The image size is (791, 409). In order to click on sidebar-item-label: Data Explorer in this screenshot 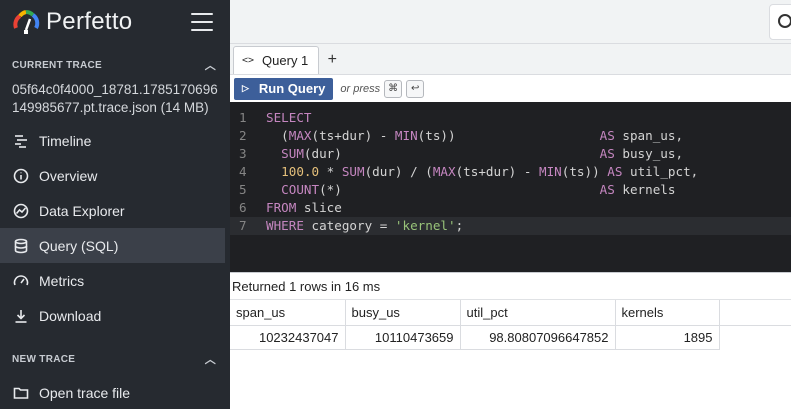, I will do `click(82, 210)`.